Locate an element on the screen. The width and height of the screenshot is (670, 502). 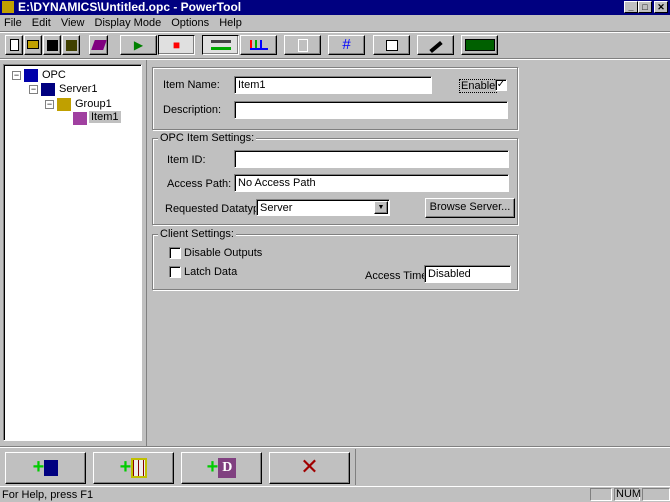
window-title: E:\DYNAMICS\Untitled.opc - PowerTool is located at coordinates (130, 7).